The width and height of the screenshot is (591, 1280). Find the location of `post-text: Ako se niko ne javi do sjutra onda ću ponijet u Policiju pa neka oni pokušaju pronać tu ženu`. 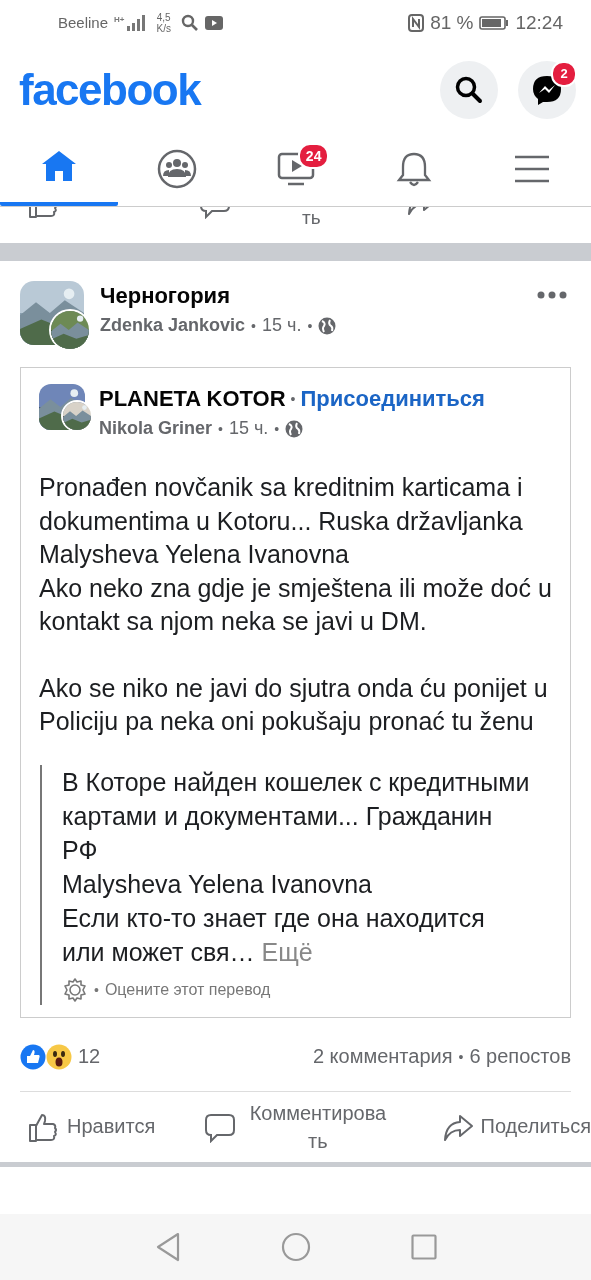

post-text: Ako se niko ne javi do sjutra onda ću ponijet u Policiju pa neka oni pokušaju pronać tu ženu is located at coordinates (294, 704).